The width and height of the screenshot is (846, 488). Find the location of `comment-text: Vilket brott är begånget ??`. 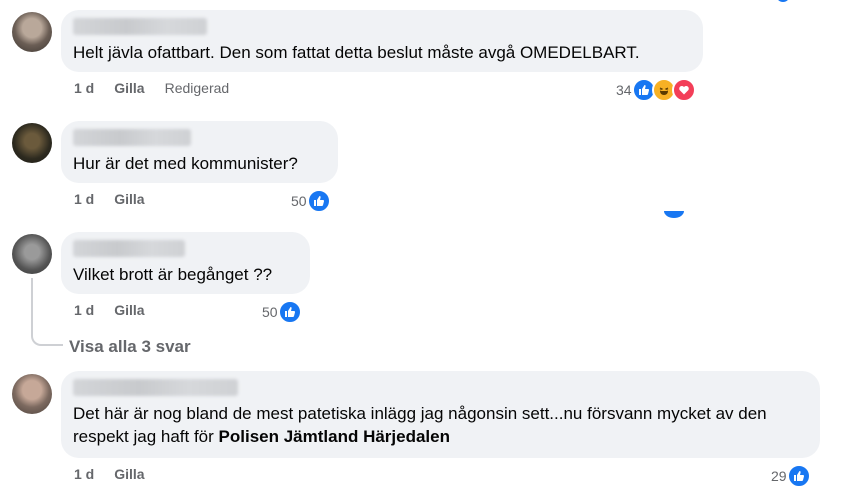

comment-text: Vilket brott är begånget ?? is located at coordinates (173, 274).